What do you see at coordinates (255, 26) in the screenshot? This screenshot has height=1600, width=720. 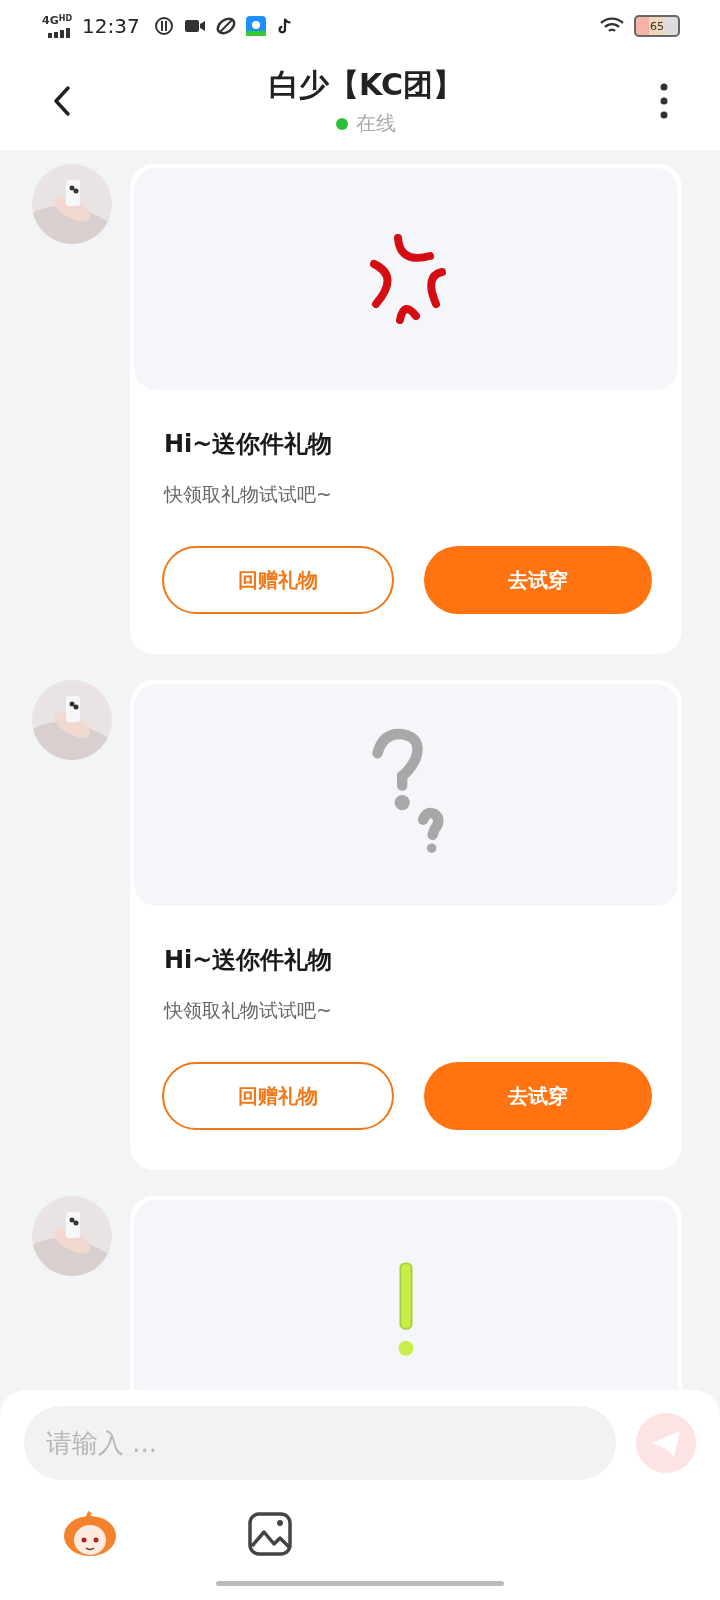 I see `app-icon` at bounding box center [255, 26].